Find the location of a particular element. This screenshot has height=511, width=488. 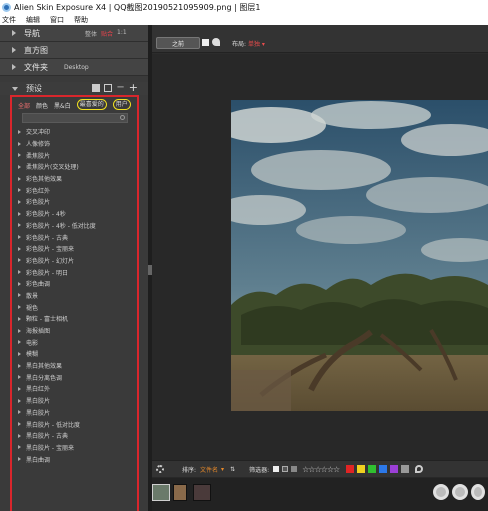

collapse-arrow-icon is located at coordinates (15, 88).